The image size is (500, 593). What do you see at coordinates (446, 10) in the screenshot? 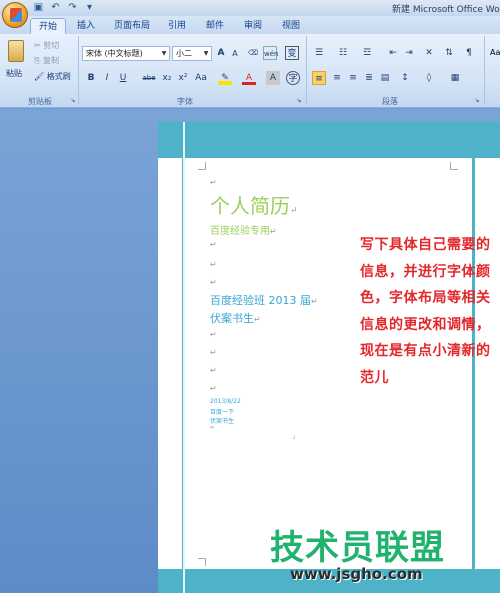
I see `window-title: 新建 Microsoft Office Wo` at bounding box center [446, 10].